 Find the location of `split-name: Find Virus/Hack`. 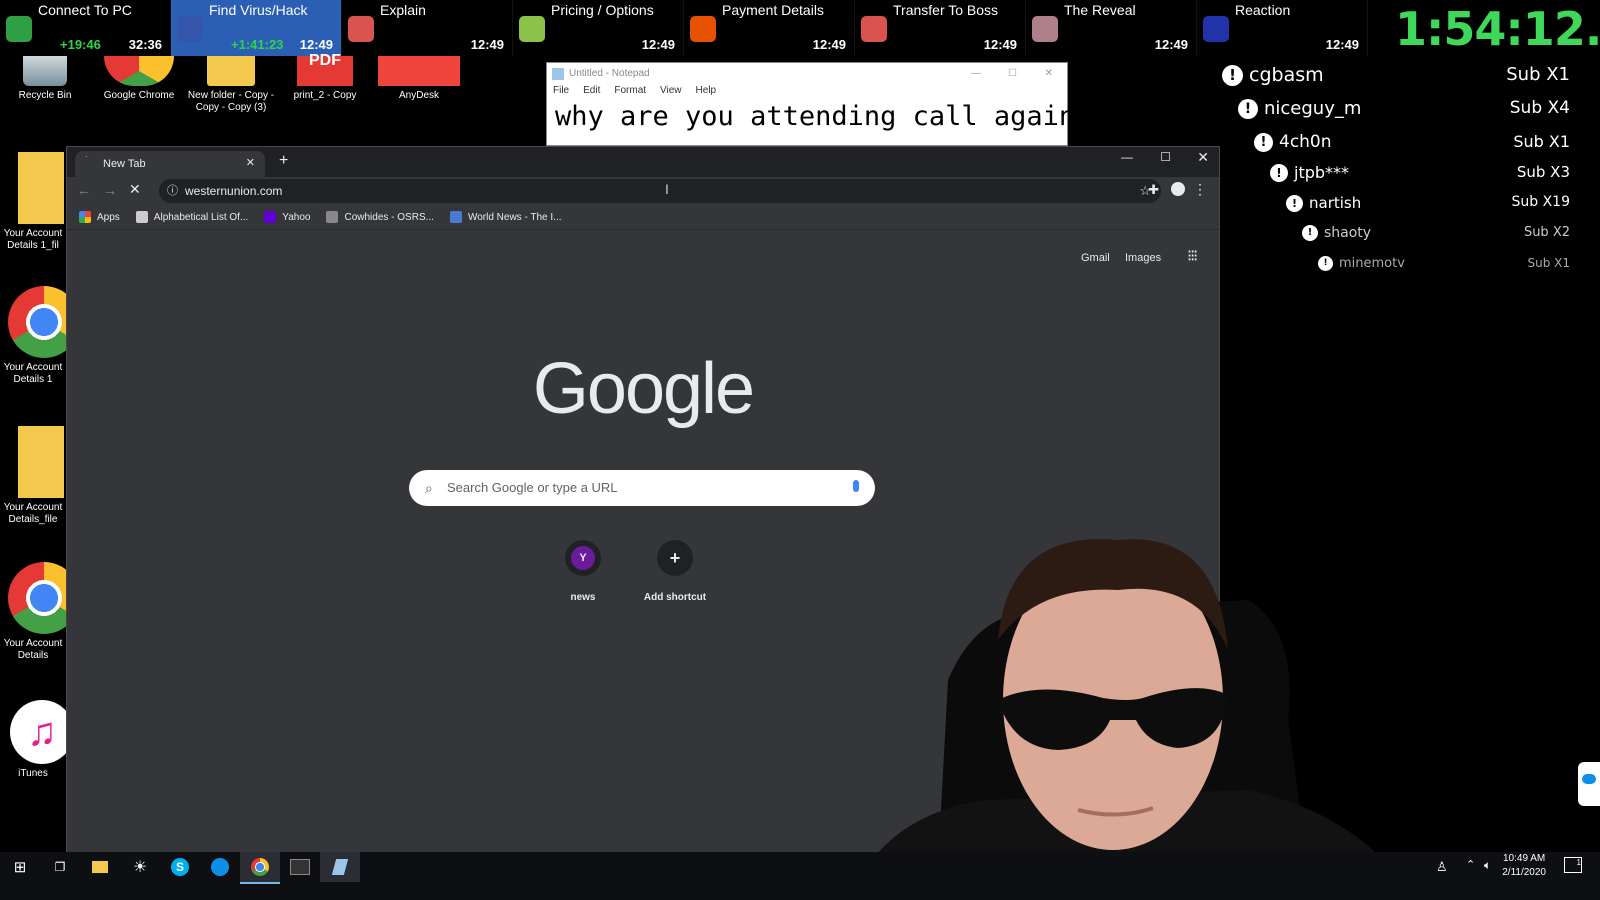

split-name: Find Virus/Hack is located at coordinates (258, 10).